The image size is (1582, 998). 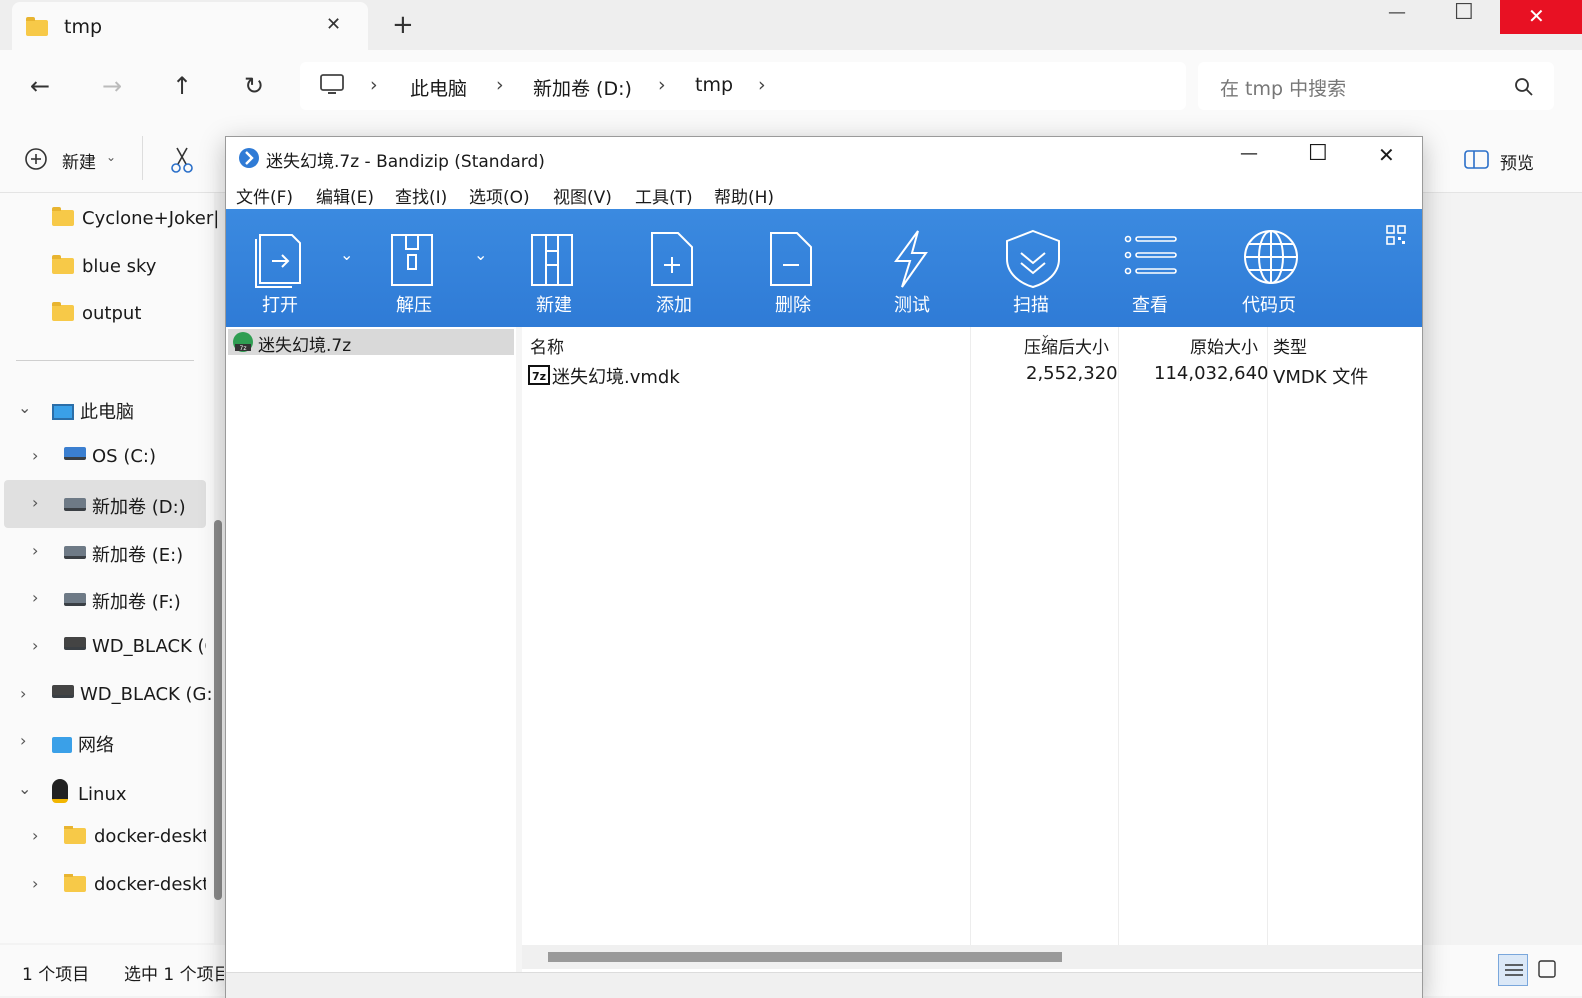 What do you see at coordinates (346, 254) in the screenshot?
I see `open-dropdown-arrow: ⌄` at bounding box center [346, 254].